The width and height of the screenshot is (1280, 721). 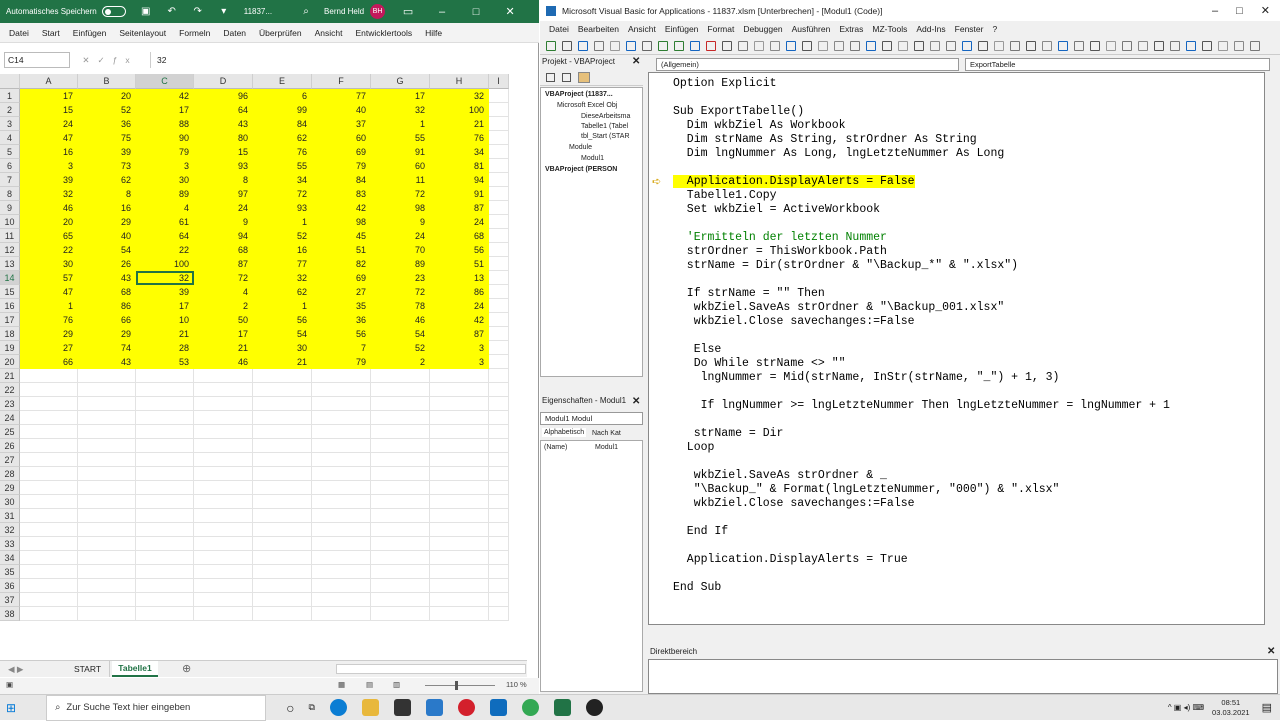 I want to click on table-cell: 52, so click(x=282, y=236).